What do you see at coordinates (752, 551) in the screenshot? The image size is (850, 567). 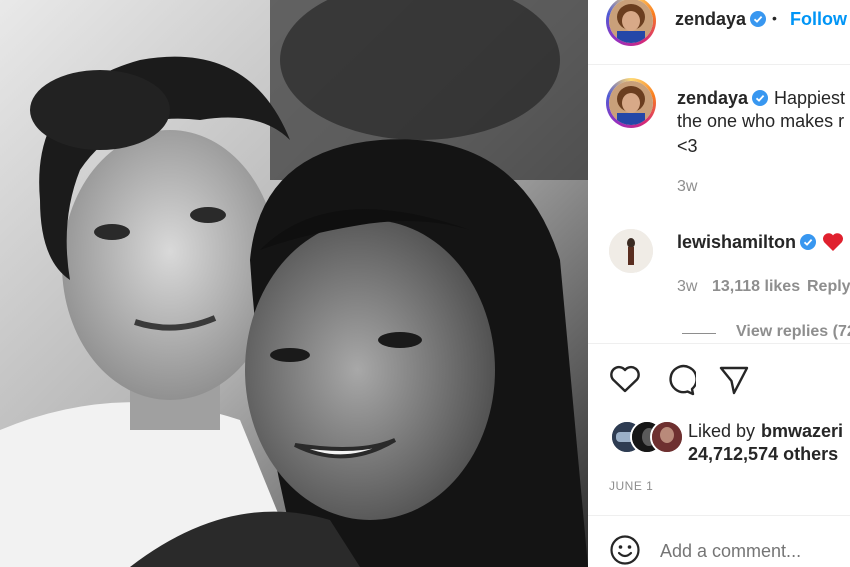 I see `add-comment-input` at bounding box center [752, 551].